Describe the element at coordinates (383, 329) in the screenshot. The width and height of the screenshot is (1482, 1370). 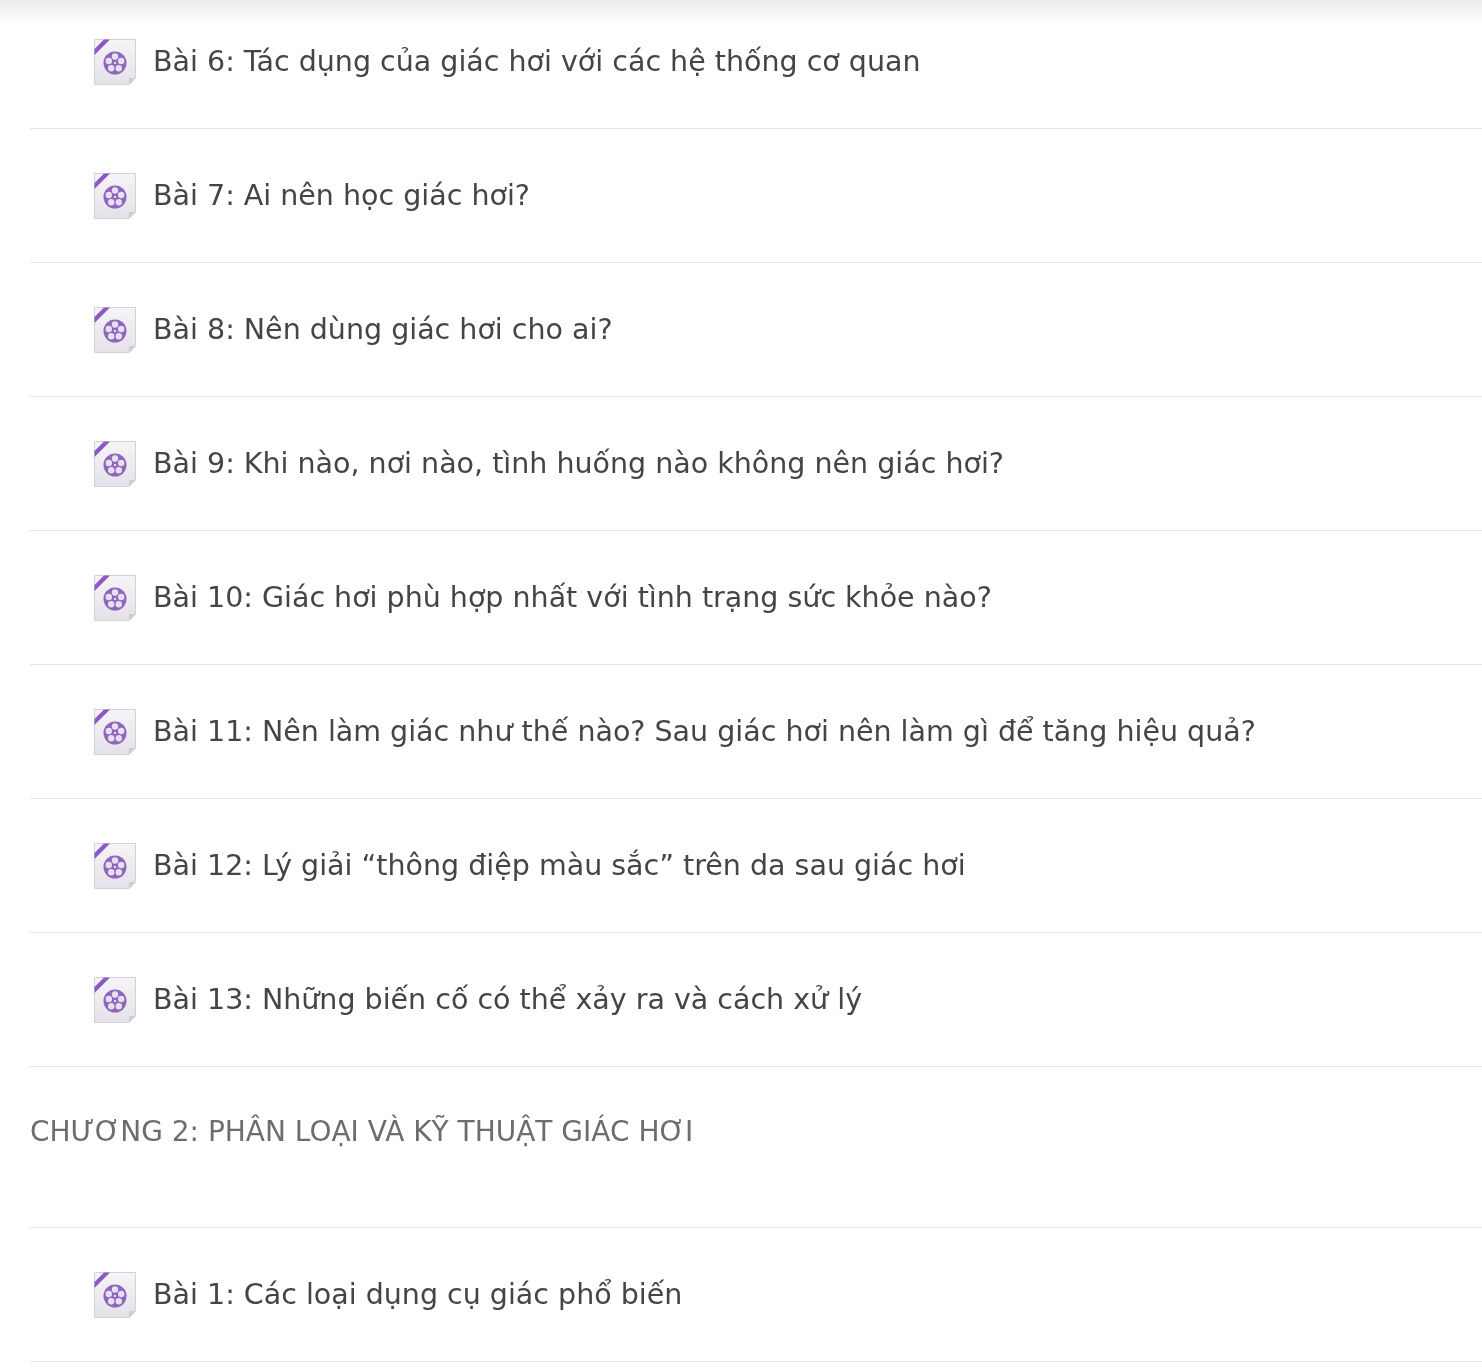
I see `lesson-link: Bài 8: Nên dùng giác hơi cho ai?` at that location.